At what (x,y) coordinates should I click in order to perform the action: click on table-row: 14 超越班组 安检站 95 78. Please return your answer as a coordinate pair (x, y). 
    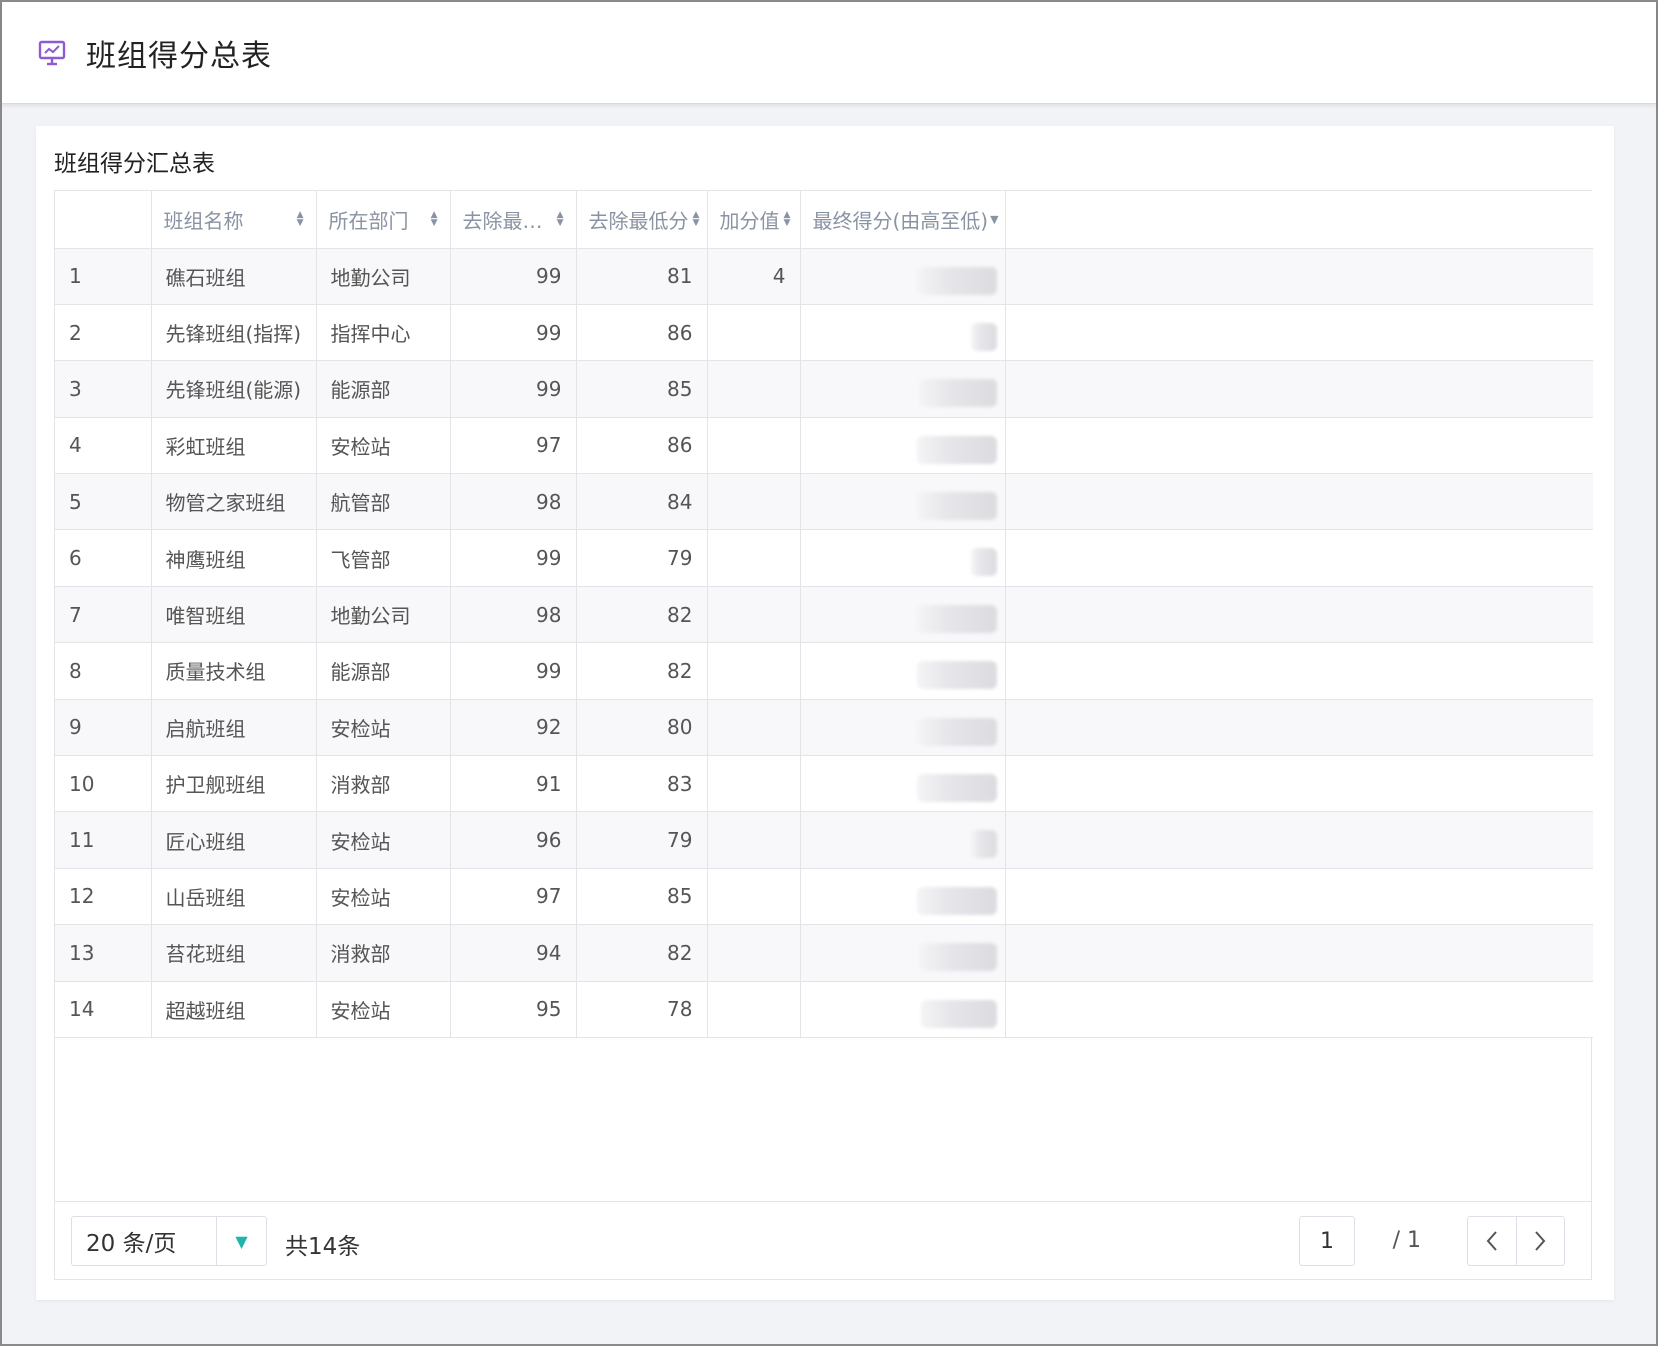
    Looking at the image, I should click on (824, 1009).